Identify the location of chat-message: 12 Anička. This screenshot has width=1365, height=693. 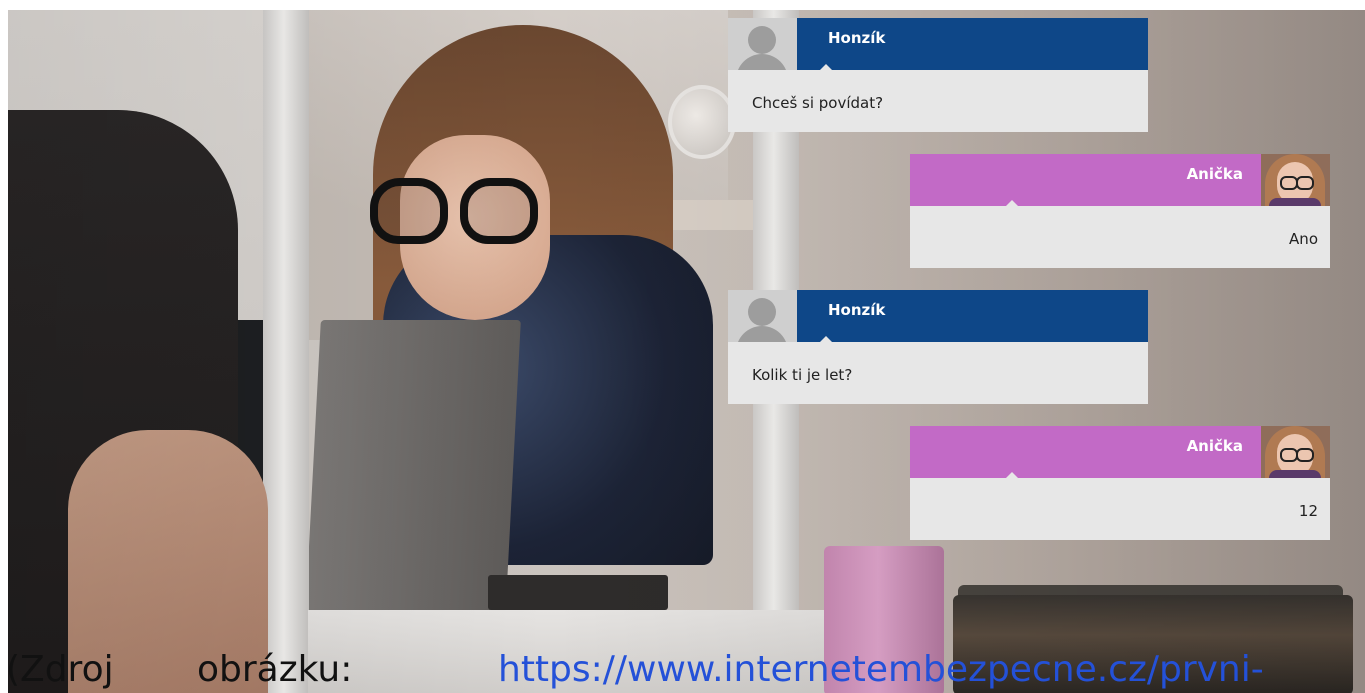
(1120, 483).